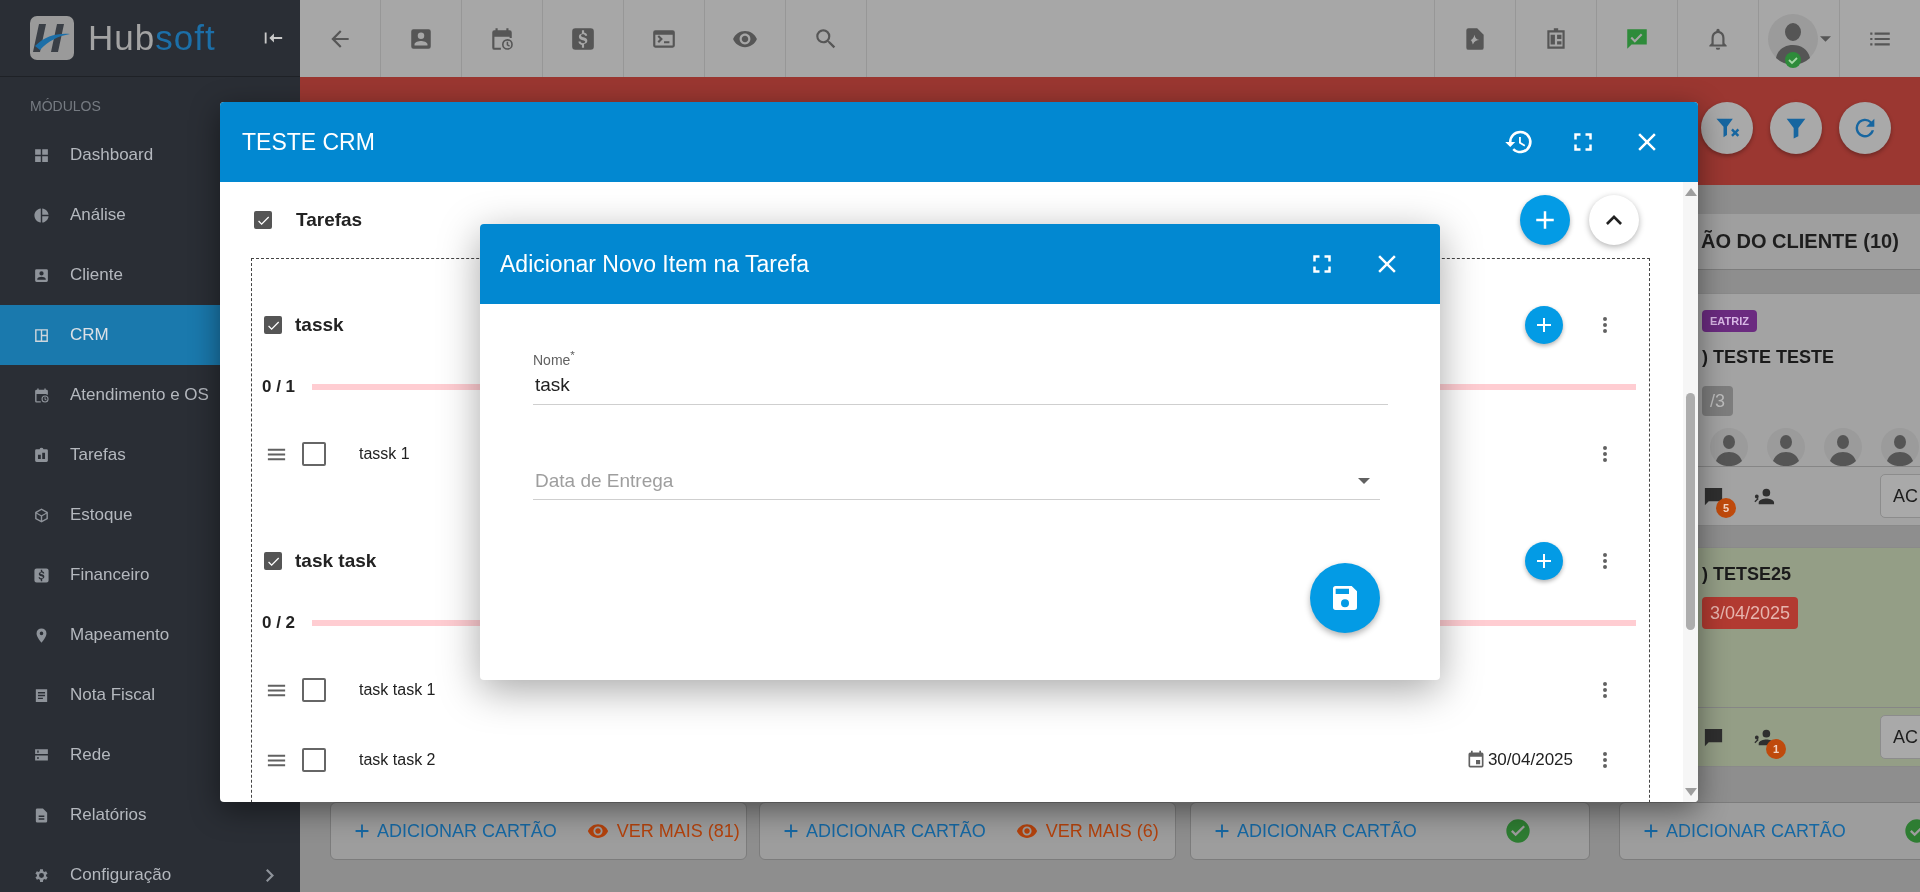 This screenshot has width=1920, height=892. I want to click on scrollbar, so click(1690, 492).